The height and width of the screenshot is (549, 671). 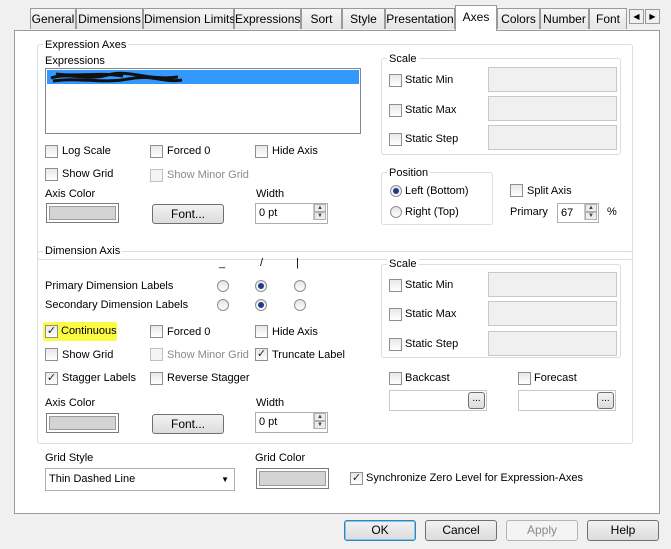 I want to click on static-step-checkbox, so click(x=395, y=139).